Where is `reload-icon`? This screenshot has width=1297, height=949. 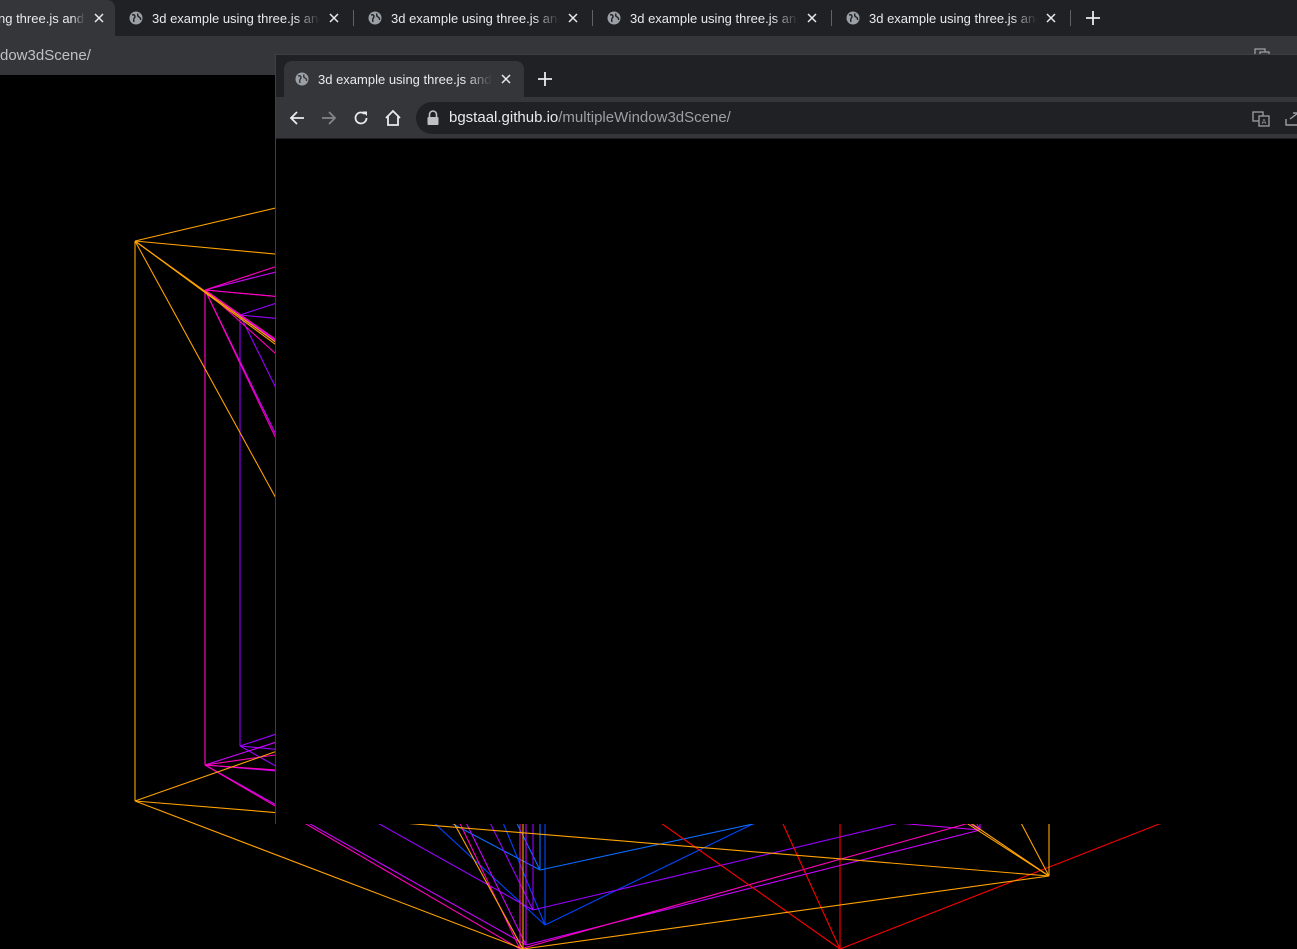 reload-icon is located at coordinates (361, 118).